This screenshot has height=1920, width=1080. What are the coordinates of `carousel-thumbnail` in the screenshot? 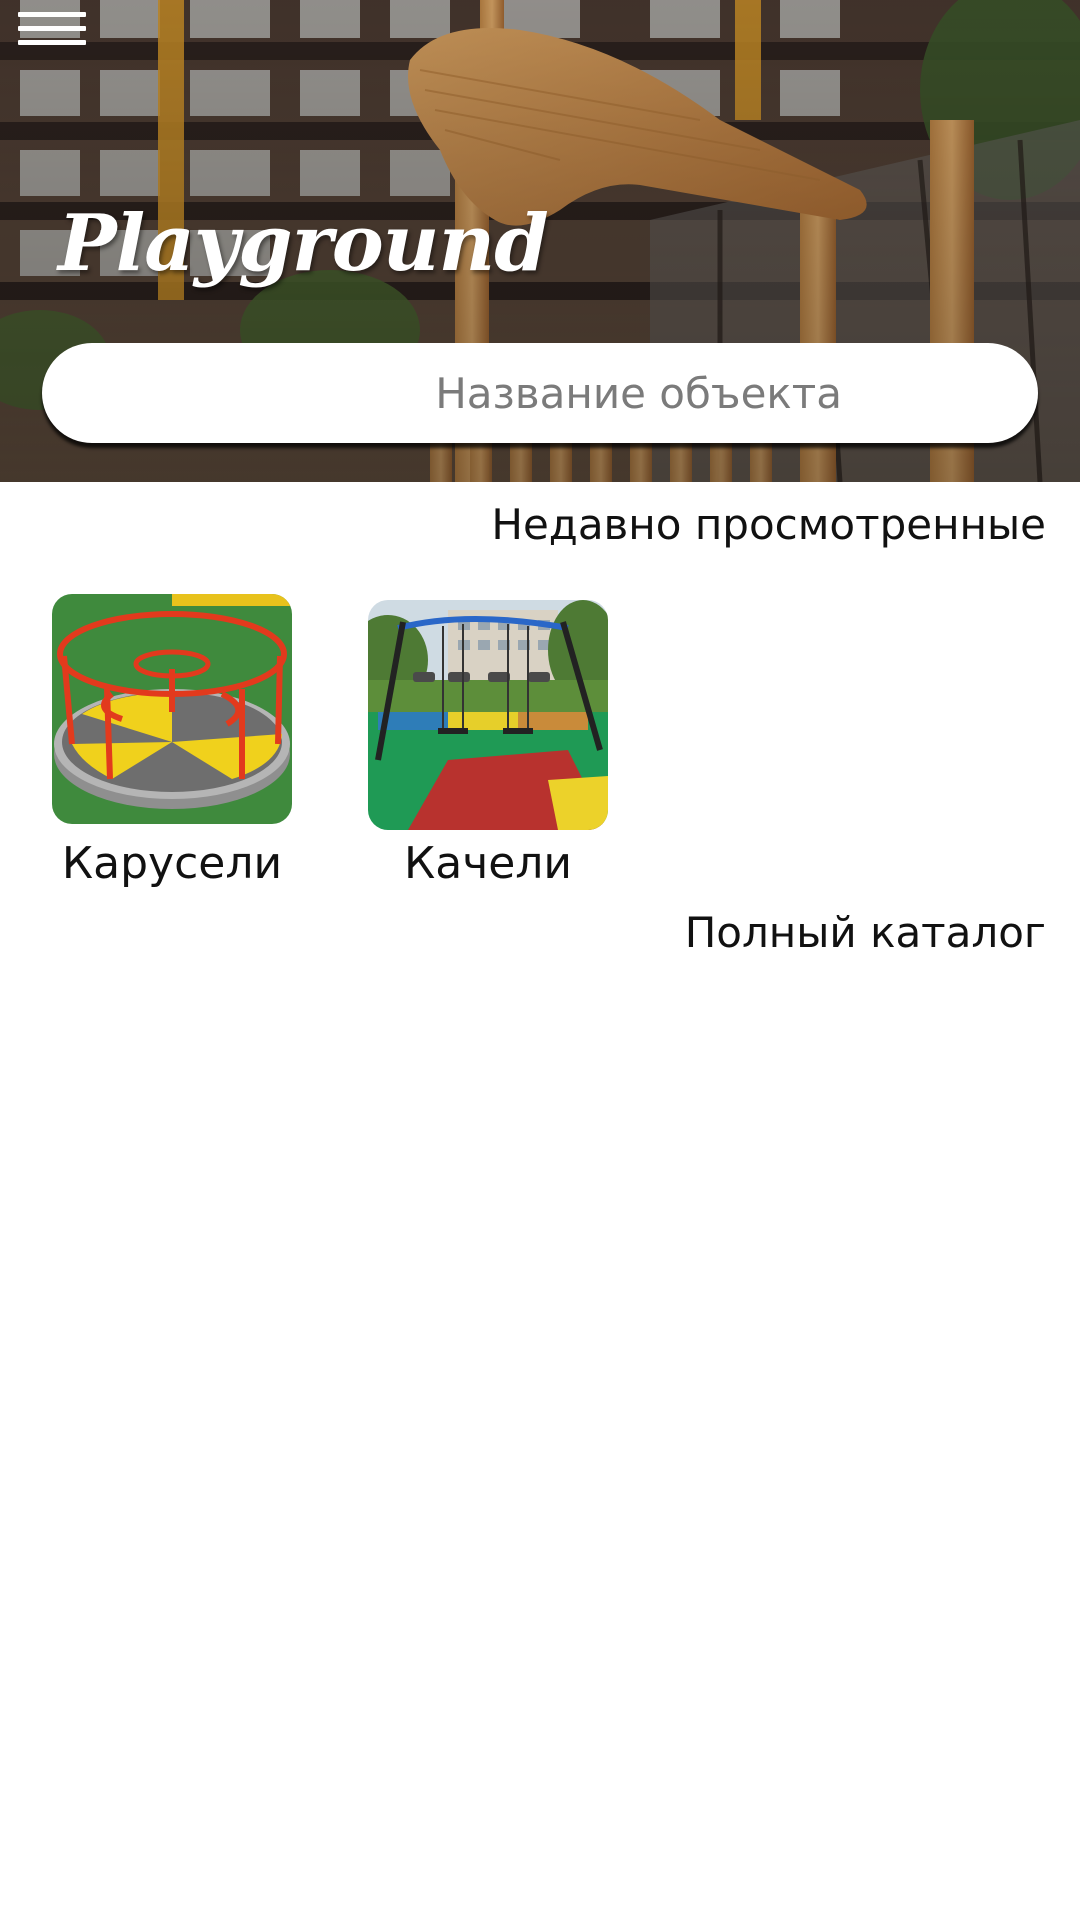 It's located at (172, 709).